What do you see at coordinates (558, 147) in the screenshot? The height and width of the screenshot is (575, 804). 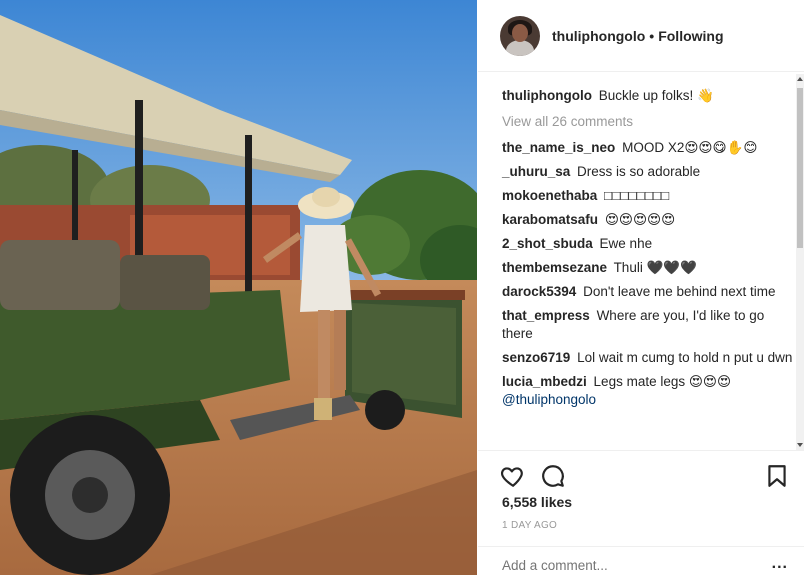 I see `comment-username: the_name_is_neo` at bounding box center [558, 147].